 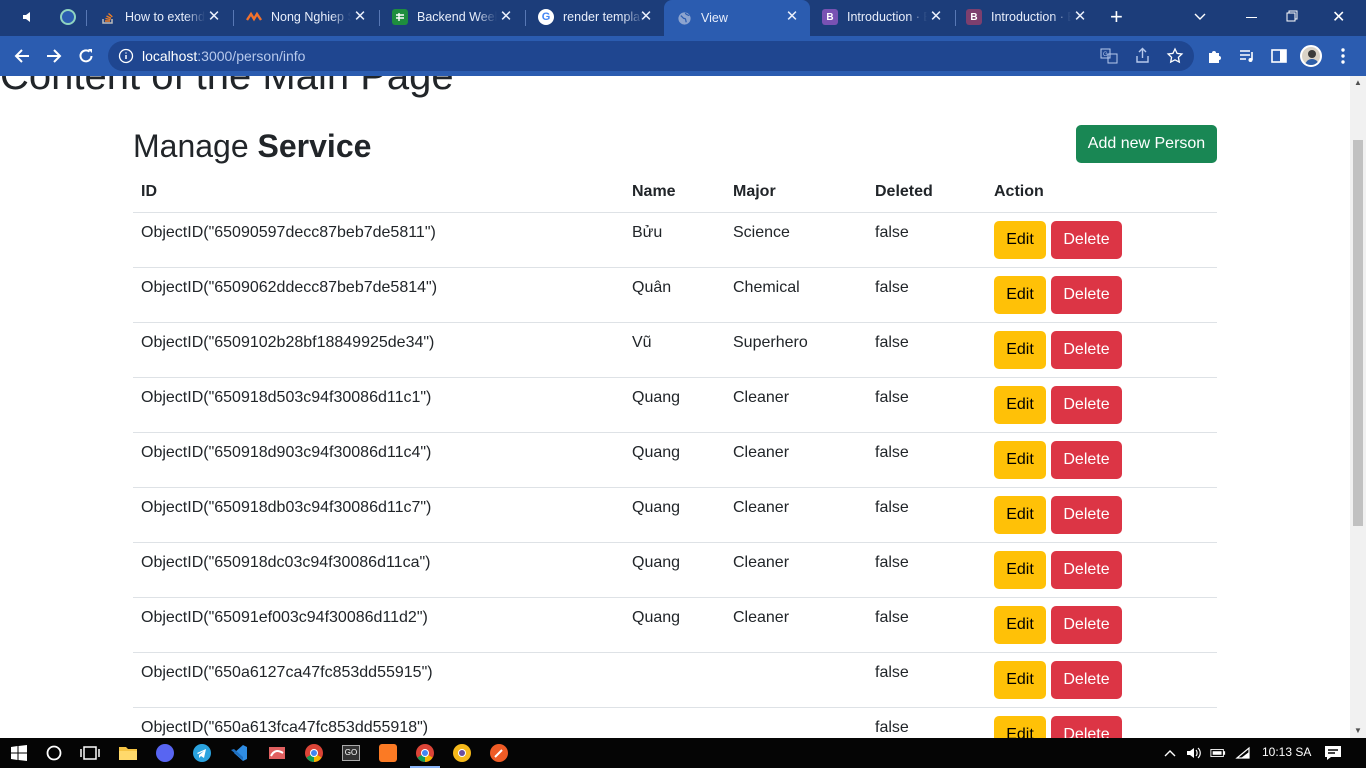 I want to click on tab-introduction-2: B Introduction · E ✕, so click(x=1026, y=17).